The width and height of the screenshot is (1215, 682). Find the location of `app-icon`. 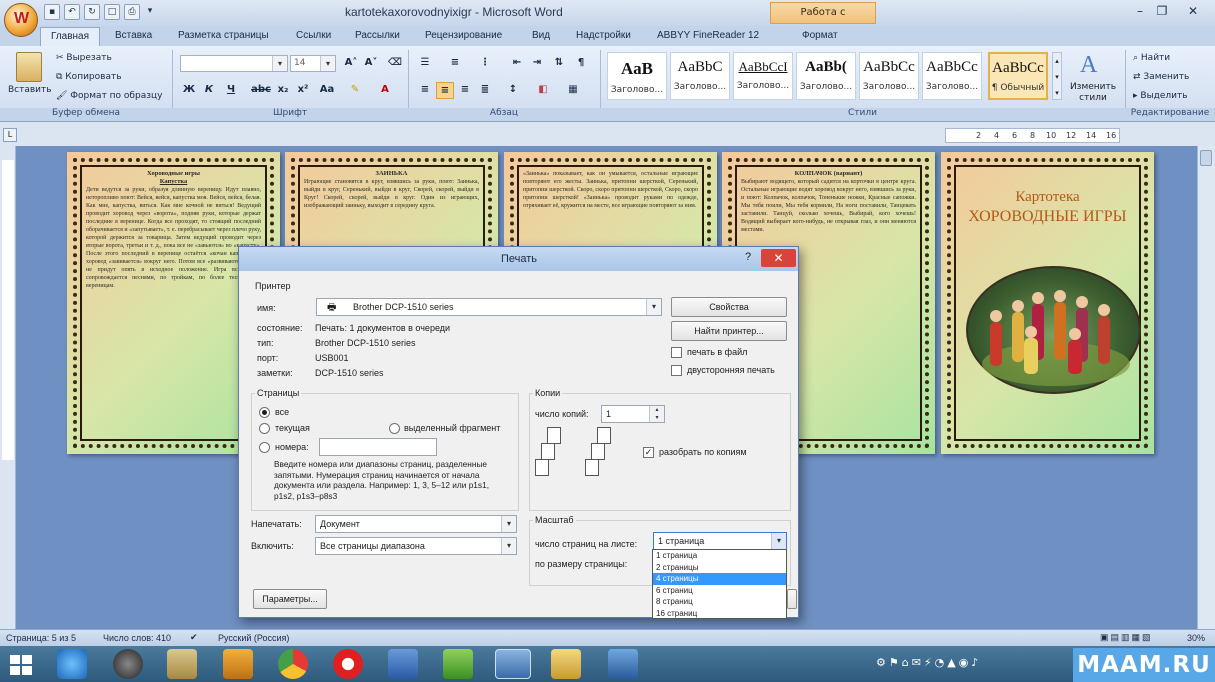

app-icon is located at coordinates (238, 664).